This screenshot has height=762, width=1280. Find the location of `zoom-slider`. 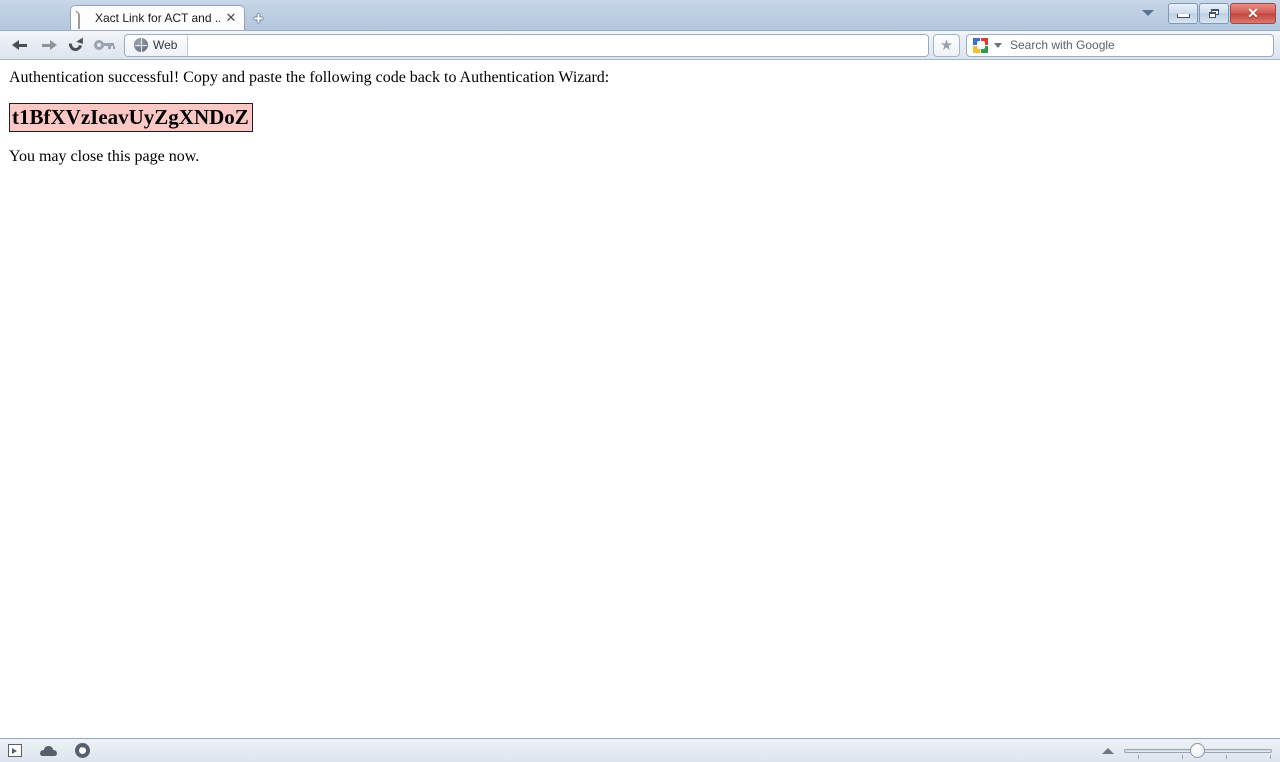

zoom-slider is located at coordinates (1198, 750).